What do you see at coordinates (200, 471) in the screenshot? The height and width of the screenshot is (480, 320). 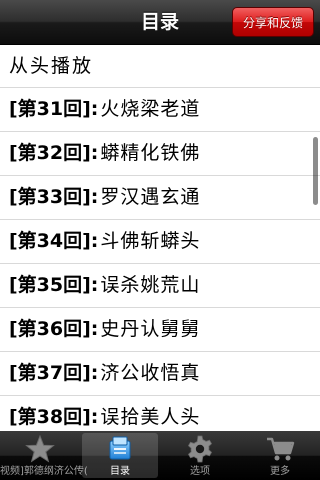 I see `tab-label: 选项` at bounding box center [200, 471].